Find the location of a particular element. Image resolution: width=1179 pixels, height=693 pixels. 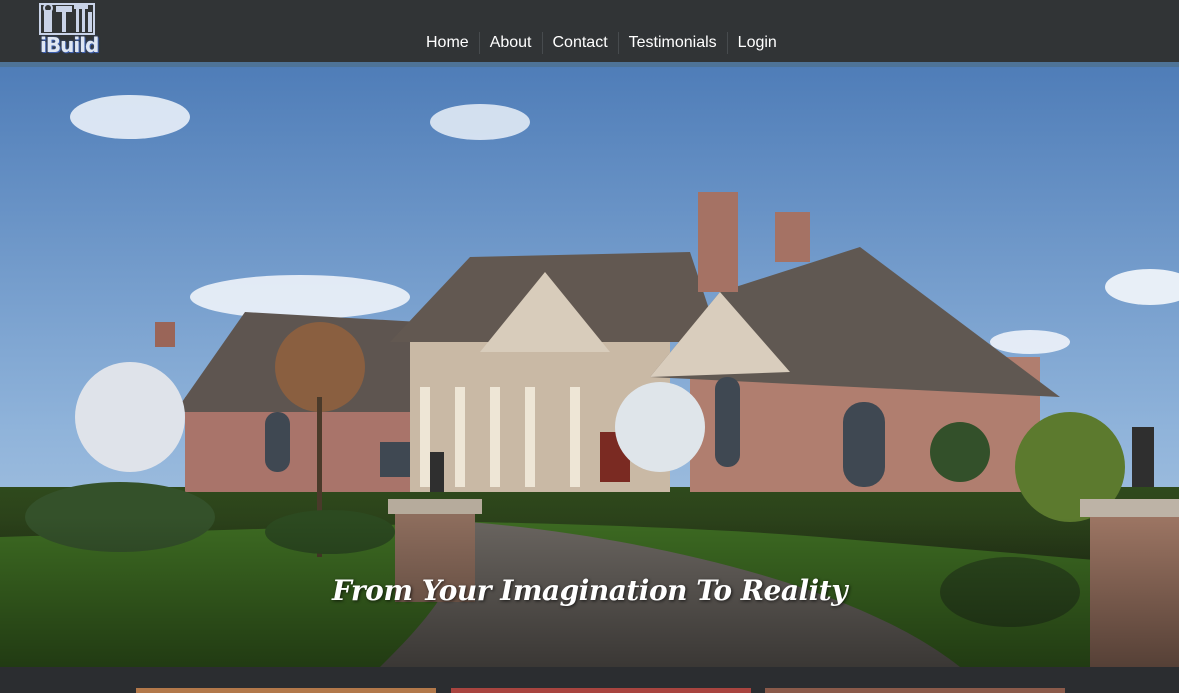

brand-name: iBuild is located at coordinates (69, 45).